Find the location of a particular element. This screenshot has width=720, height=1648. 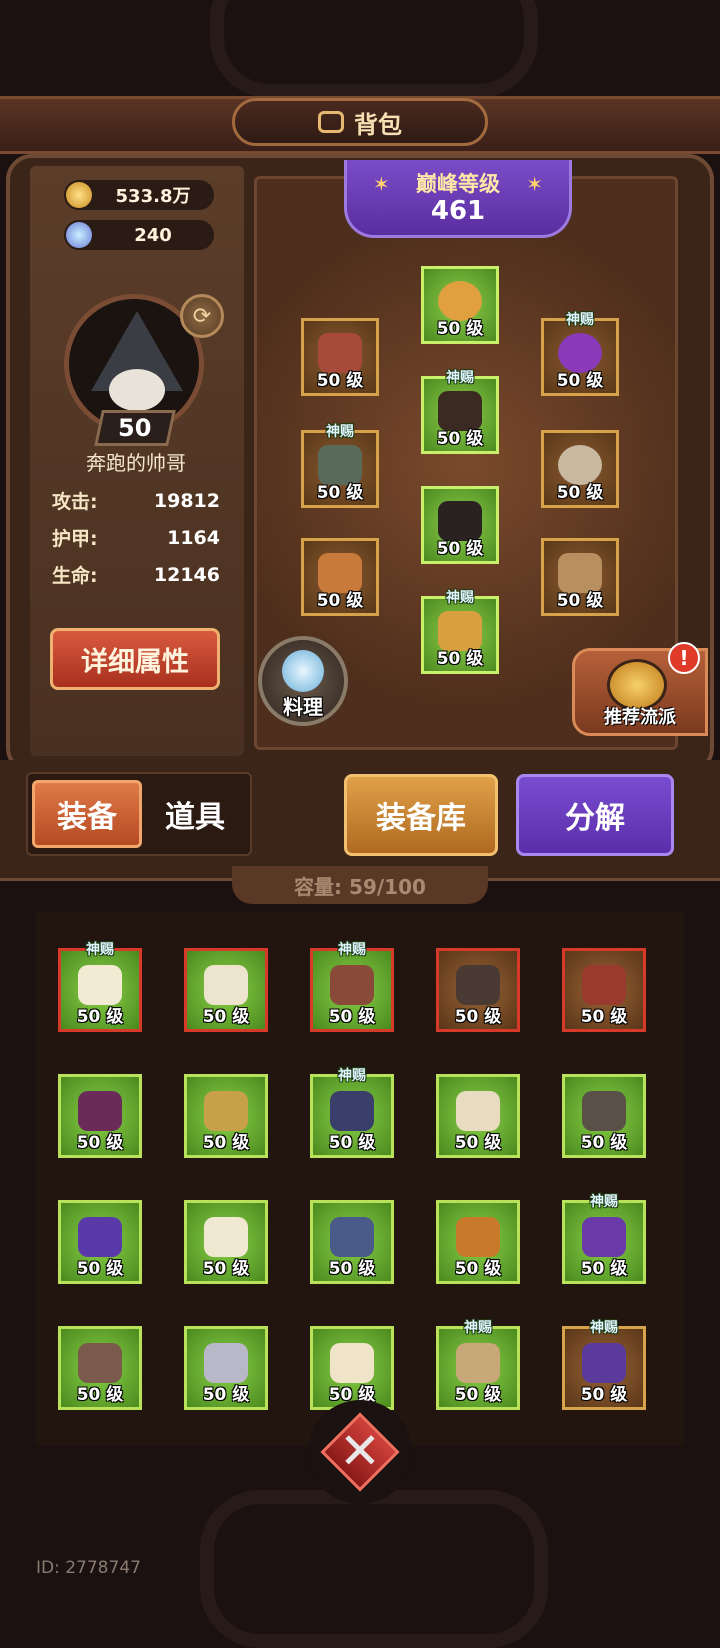

cloak-icon is located at coordinates (604, 1363).